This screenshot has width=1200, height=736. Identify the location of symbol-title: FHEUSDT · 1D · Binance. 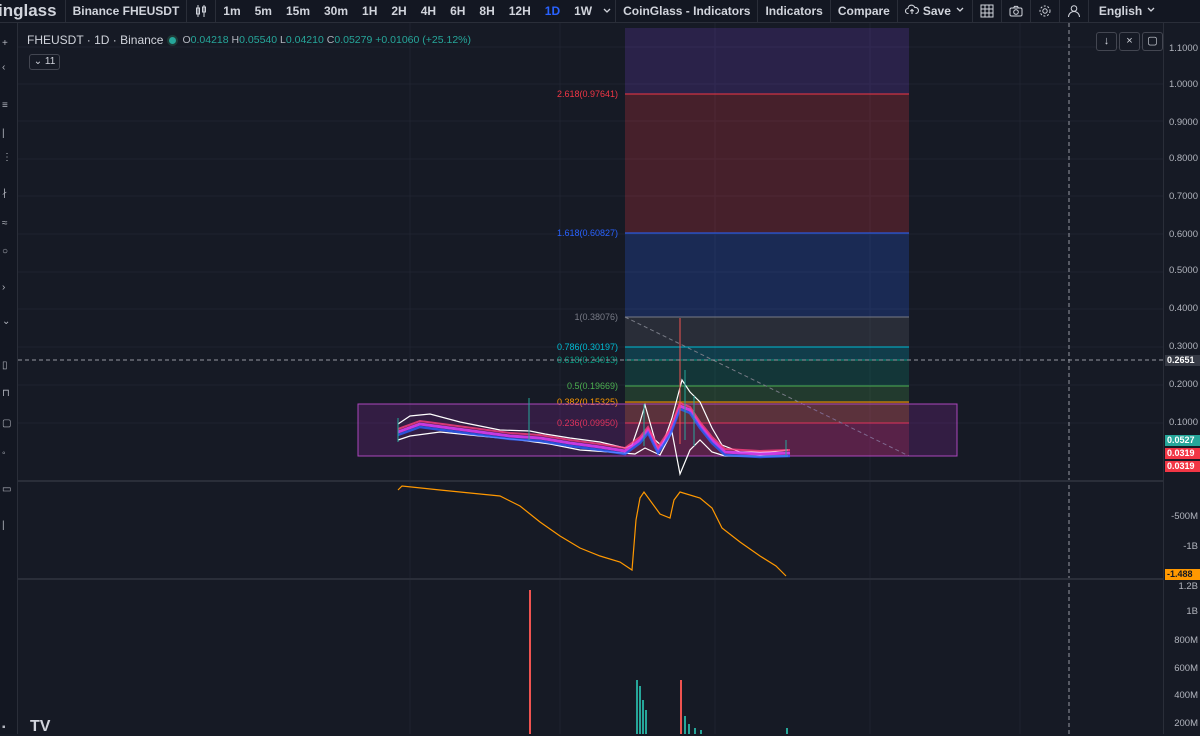
(95, 40).